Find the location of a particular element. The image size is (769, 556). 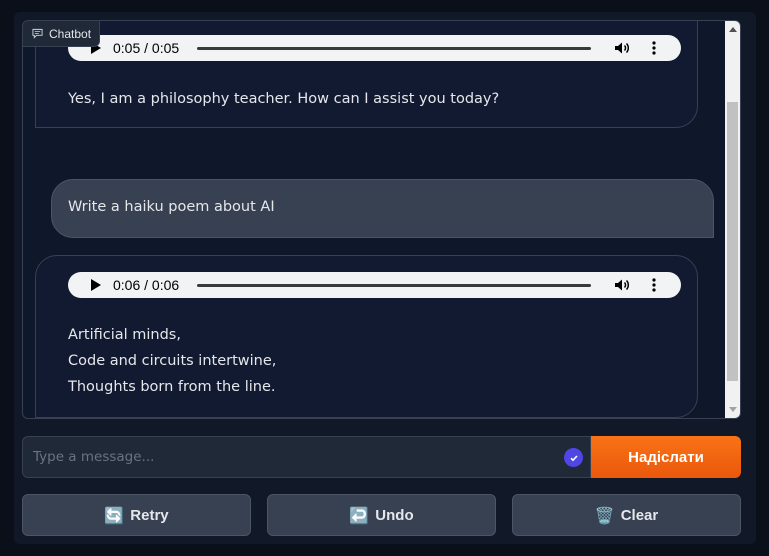

audio-player: 0:06 / 0:06 is located at coordinates (374, 285).